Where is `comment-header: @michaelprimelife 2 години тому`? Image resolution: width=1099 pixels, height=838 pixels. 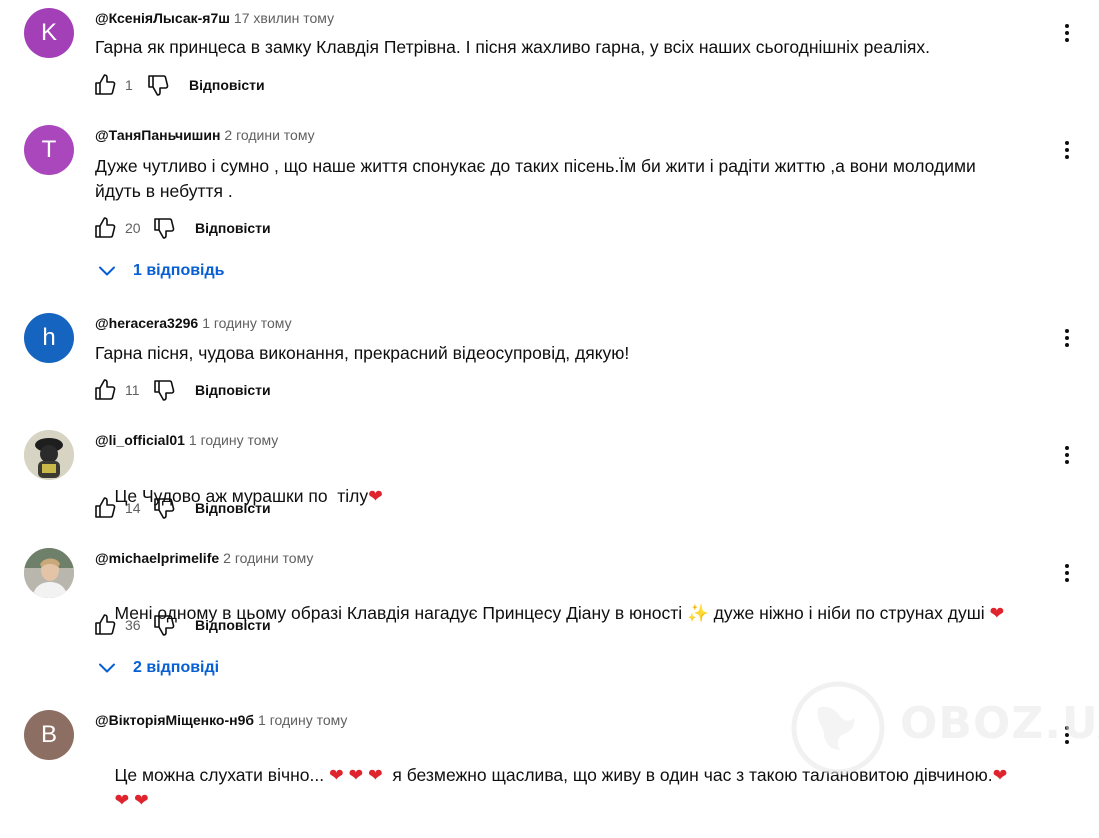
comment-header: @michaelprimelife 2 години тому is located at coordinates (204, 558).